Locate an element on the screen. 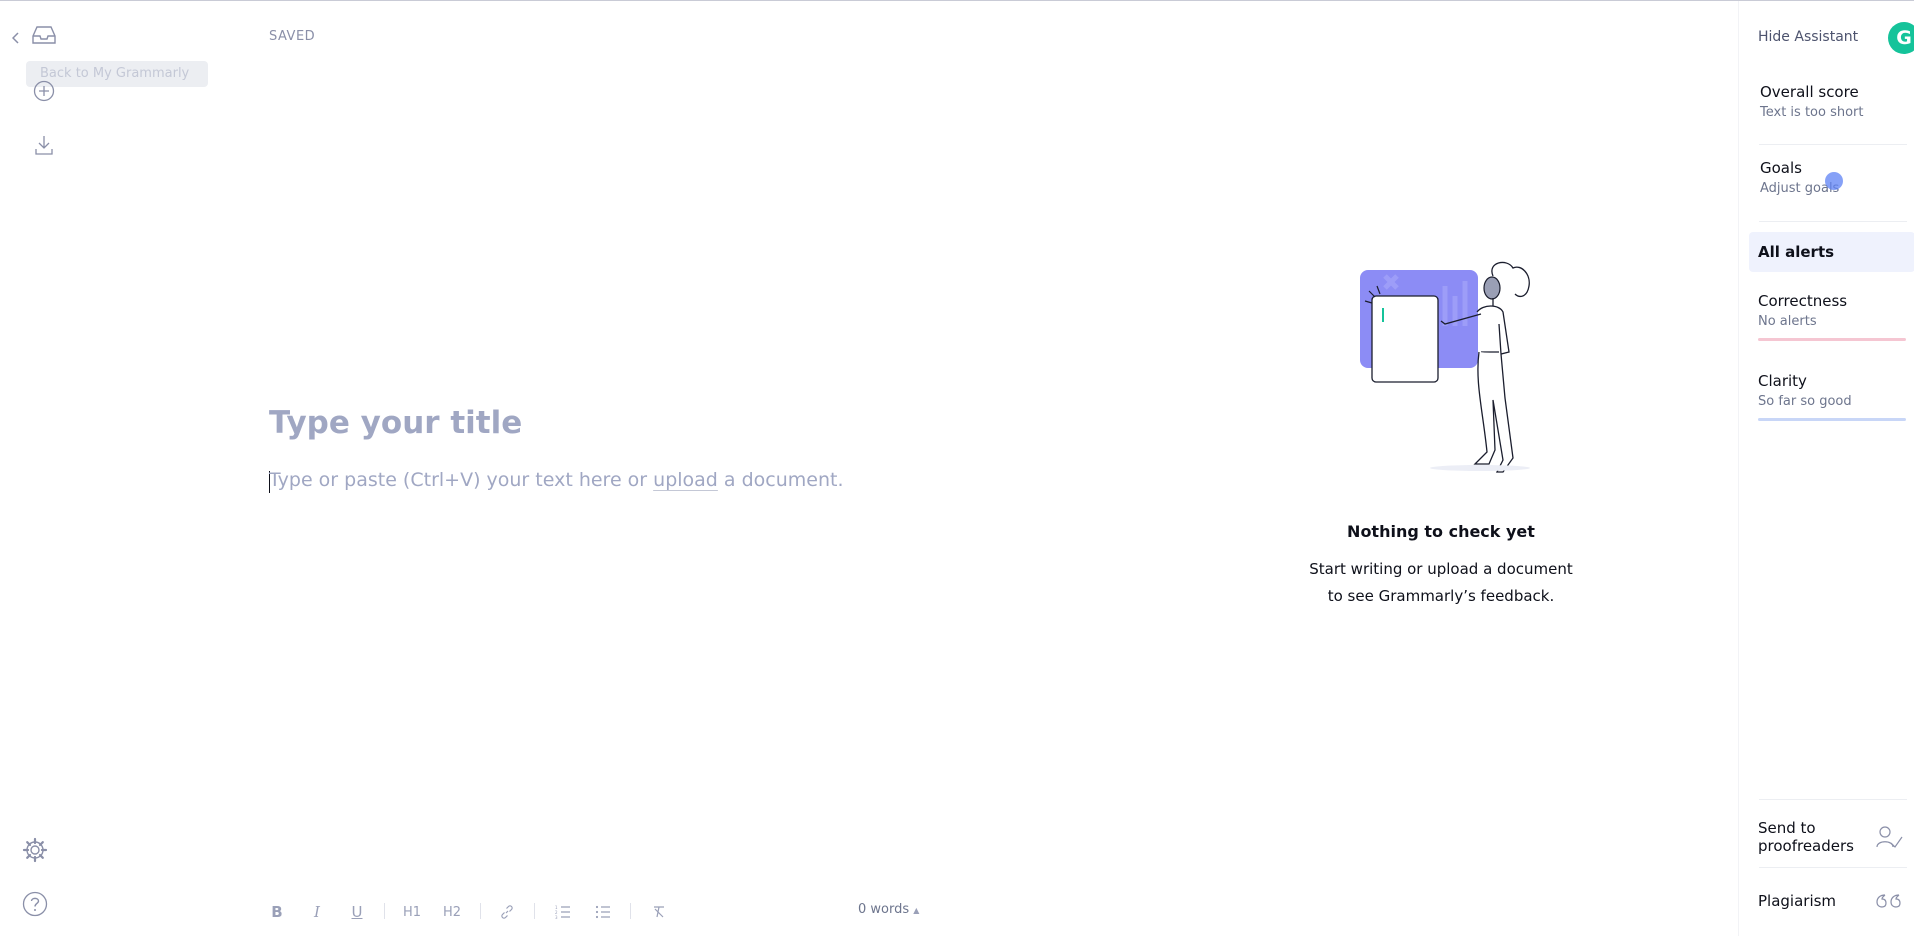  download-icon is located at coordinates (44, 145).